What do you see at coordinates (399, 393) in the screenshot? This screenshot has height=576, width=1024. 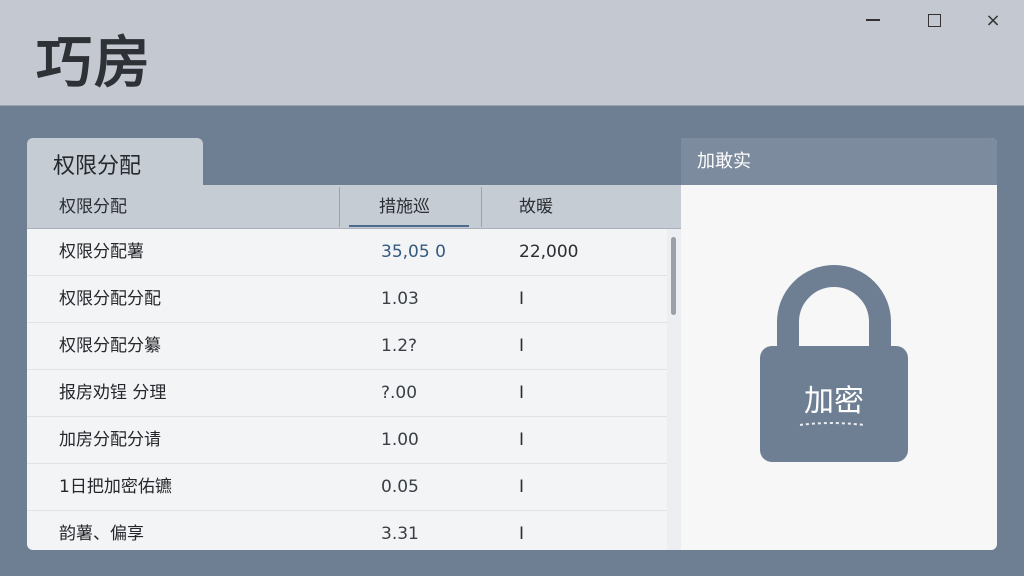 I see `row-value: ?.00` at bounding box center [399, 393].